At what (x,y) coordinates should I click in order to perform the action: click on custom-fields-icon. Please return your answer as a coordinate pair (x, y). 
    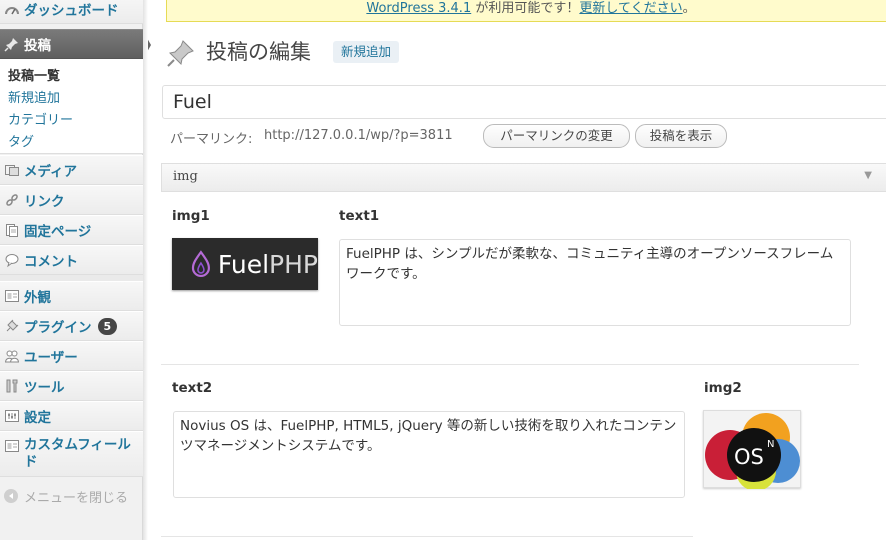
    Looking at the image, I should click on (12, 446).